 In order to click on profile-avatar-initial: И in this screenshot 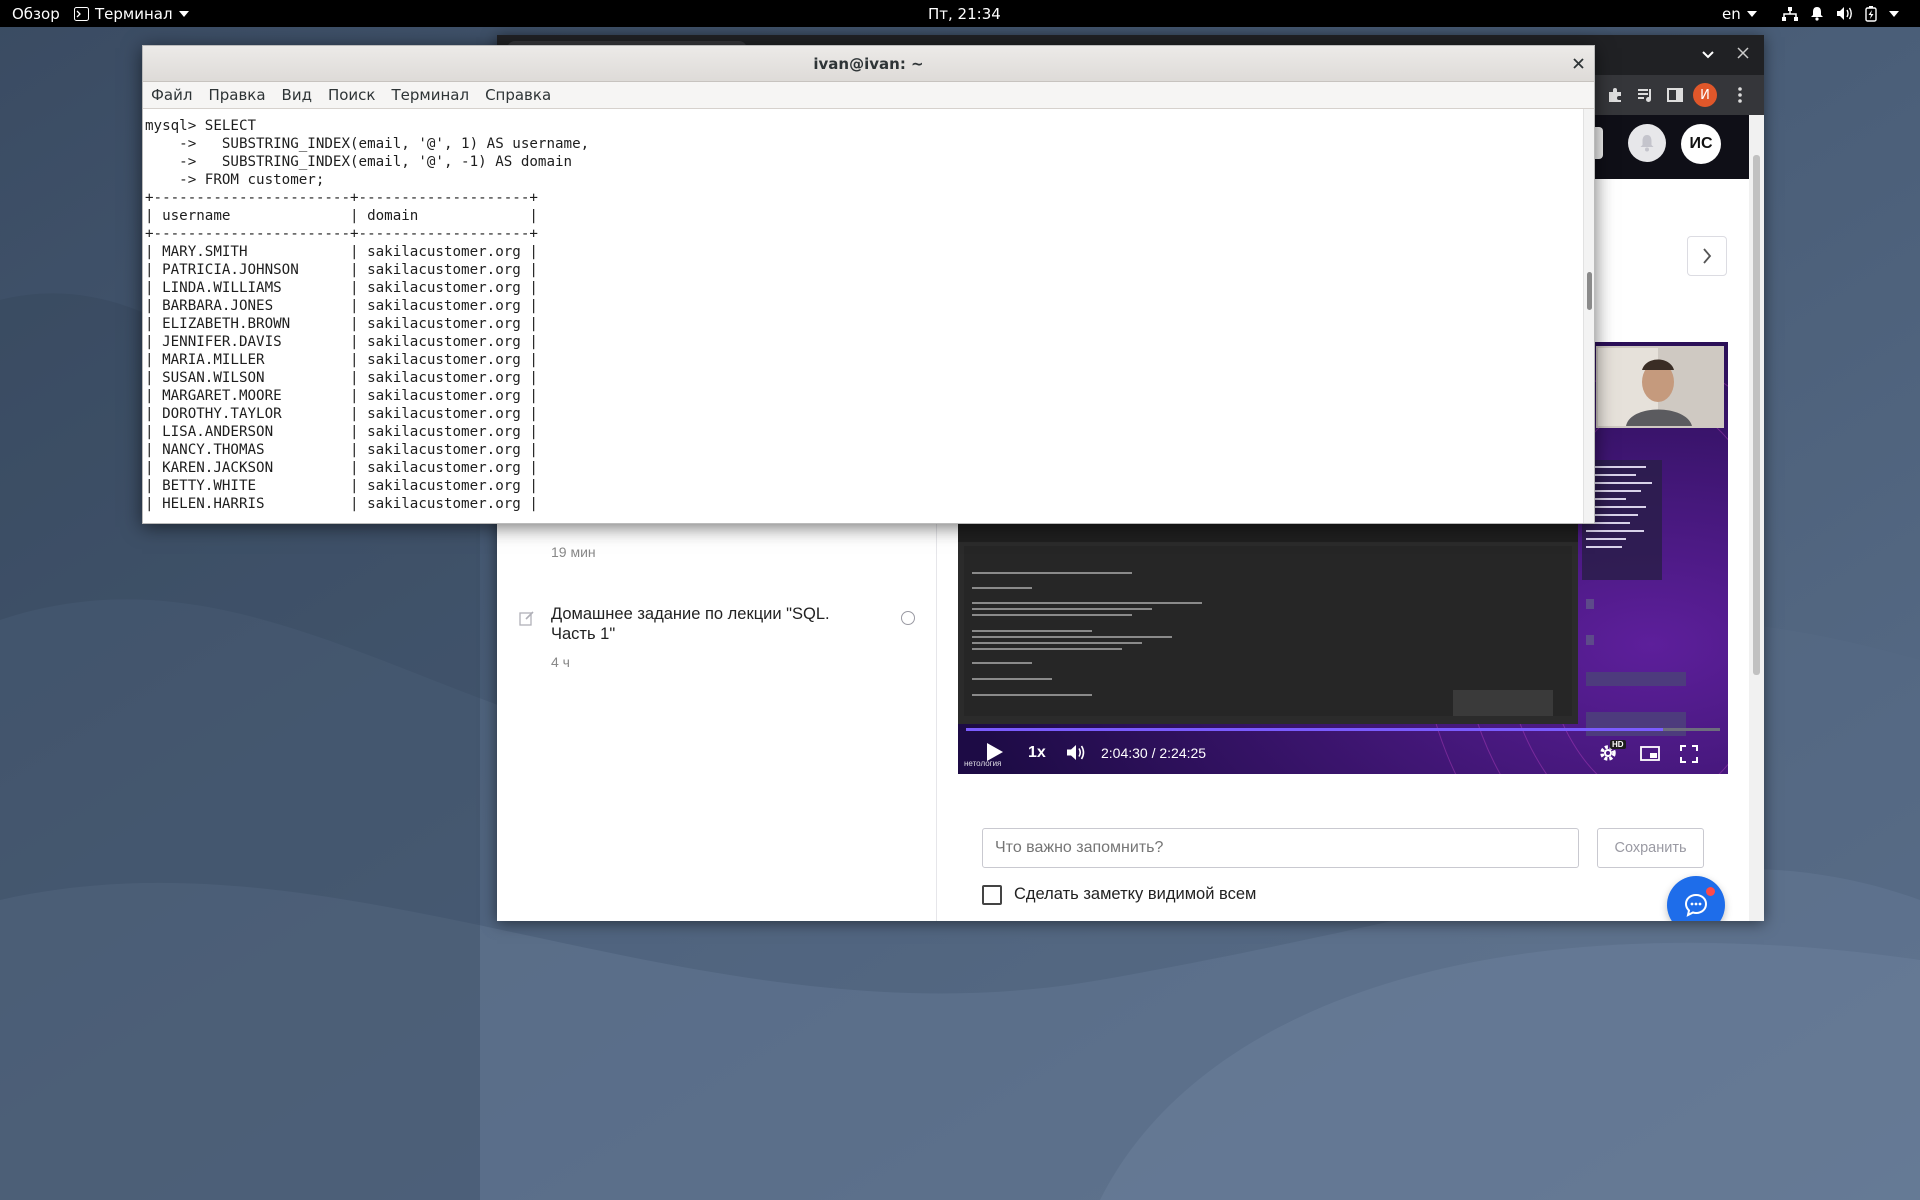, I will do `click(1705, 95)`.